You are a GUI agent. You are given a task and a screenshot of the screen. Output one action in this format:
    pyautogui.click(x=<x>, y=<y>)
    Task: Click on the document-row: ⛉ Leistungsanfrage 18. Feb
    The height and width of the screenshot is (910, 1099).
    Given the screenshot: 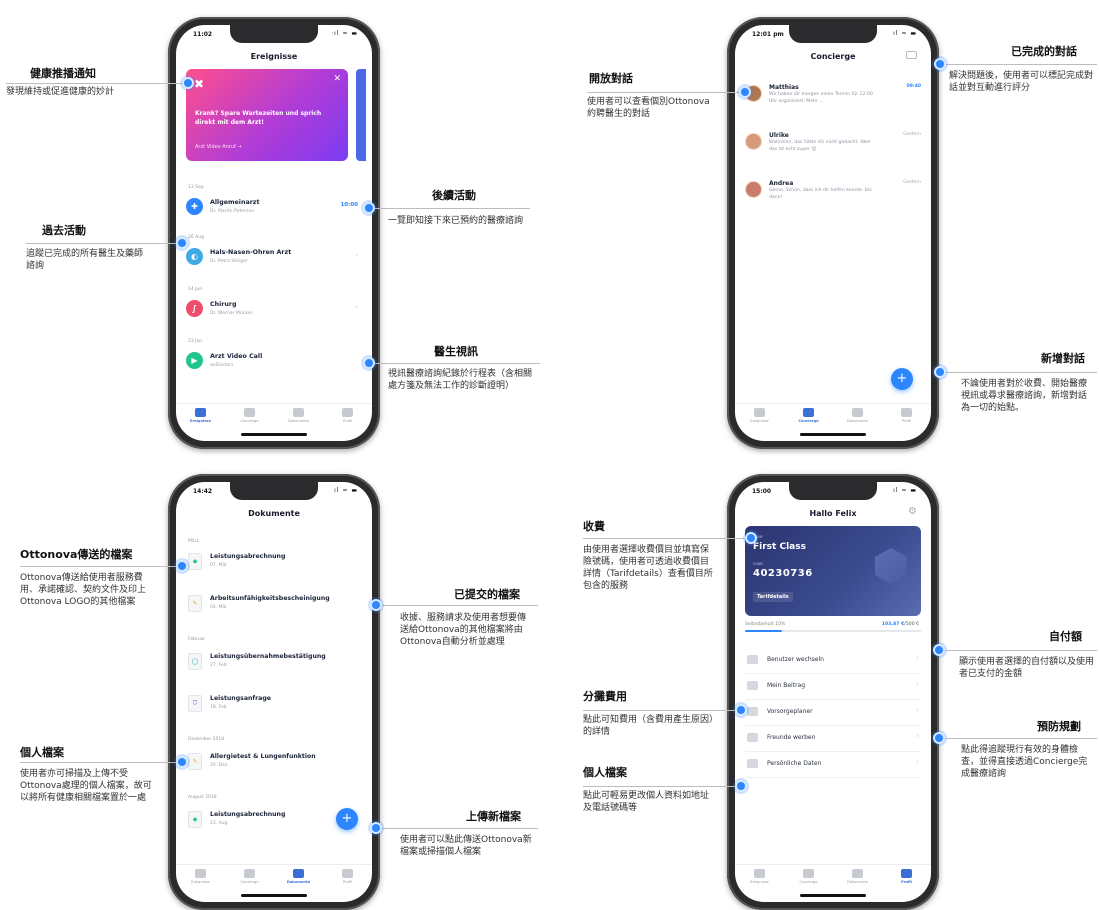 What is the action you would take?
    pyautogui.click(x=274, y=707)
    